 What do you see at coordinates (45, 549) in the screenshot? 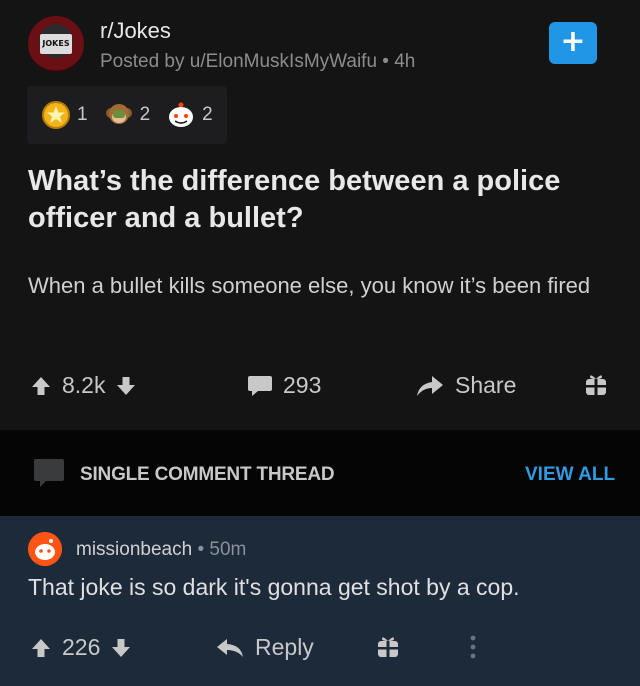
I see `commenter-avatar` at bounding box center [45, 549].